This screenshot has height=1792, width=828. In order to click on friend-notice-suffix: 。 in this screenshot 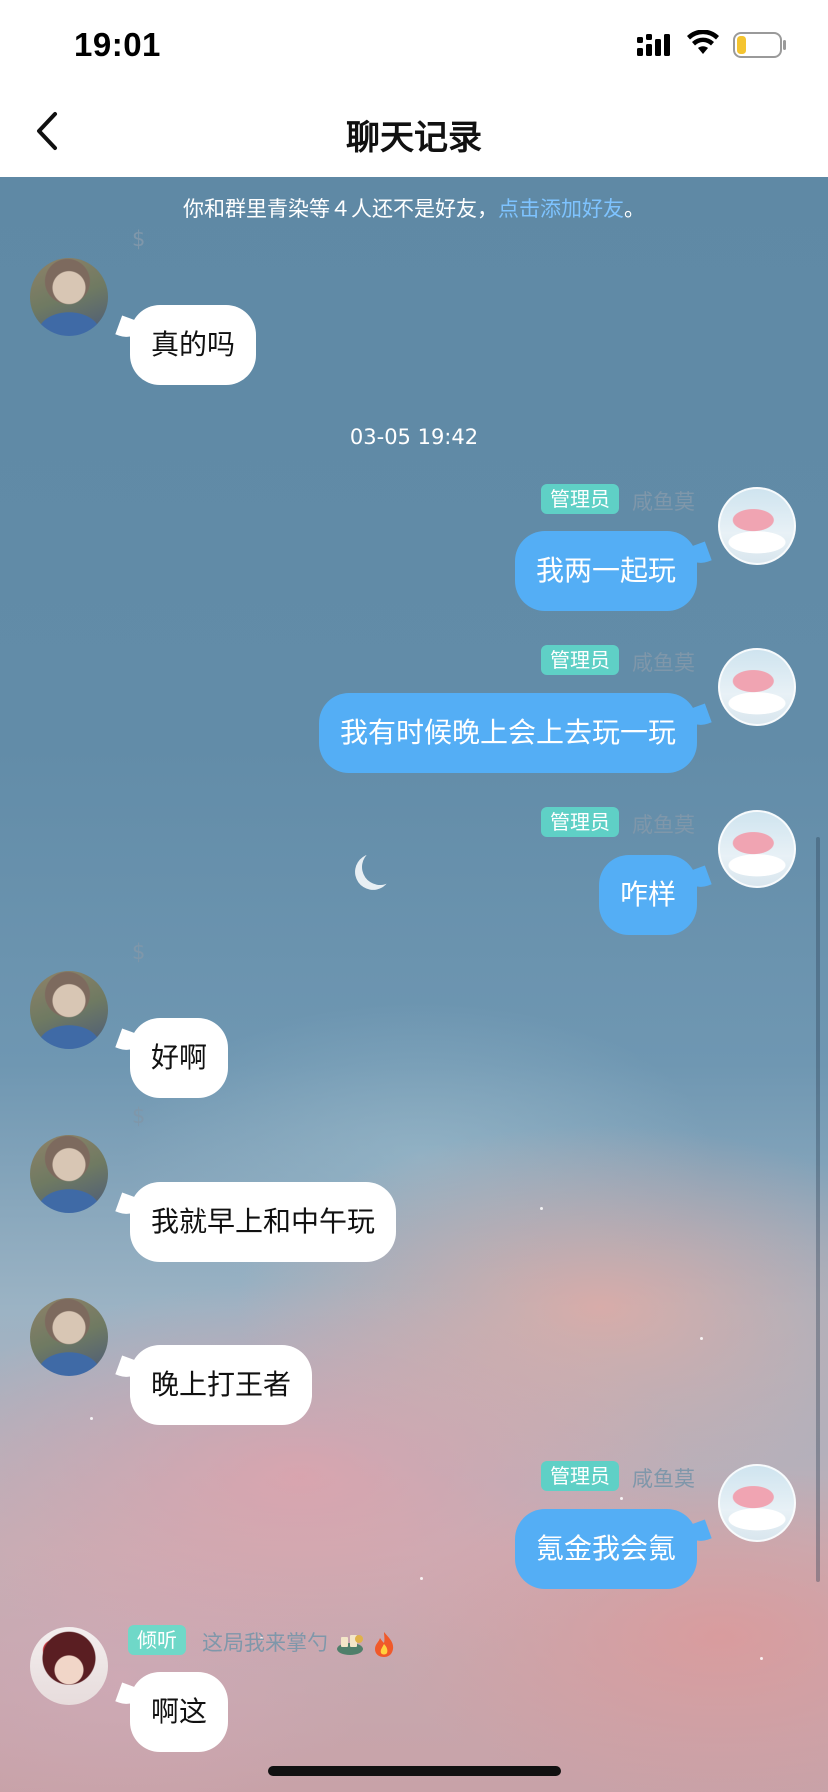, I will do `click(634, 209)`.